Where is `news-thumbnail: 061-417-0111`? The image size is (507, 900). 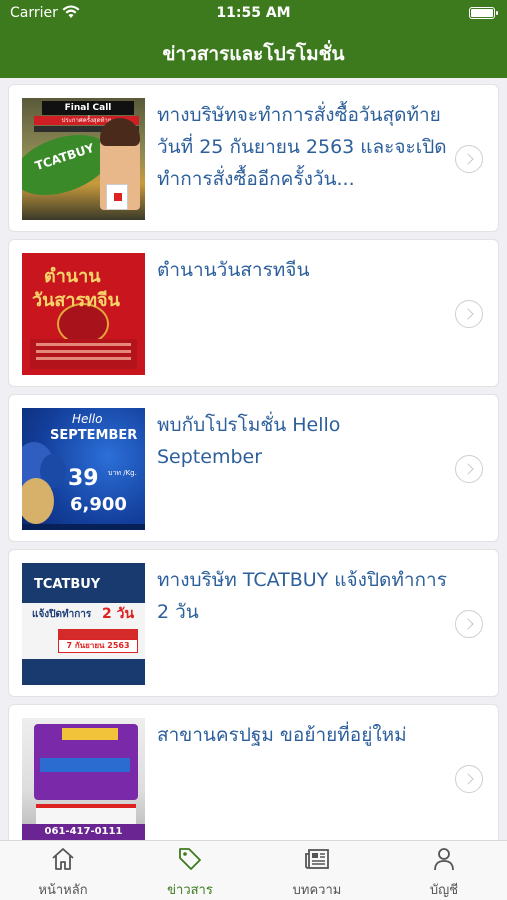
news-thumbnail: 061-417-0111 is located at coordinates (83, 779).